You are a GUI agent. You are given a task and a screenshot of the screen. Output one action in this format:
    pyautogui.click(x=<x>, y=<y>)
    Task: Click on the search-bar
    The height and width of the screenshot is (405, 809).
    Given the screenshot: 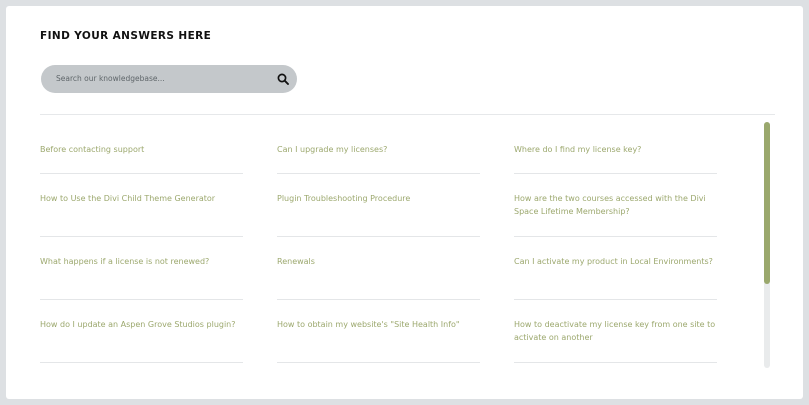 What is the action you would take?
    pyautogui.click(x=169, y=79)
    